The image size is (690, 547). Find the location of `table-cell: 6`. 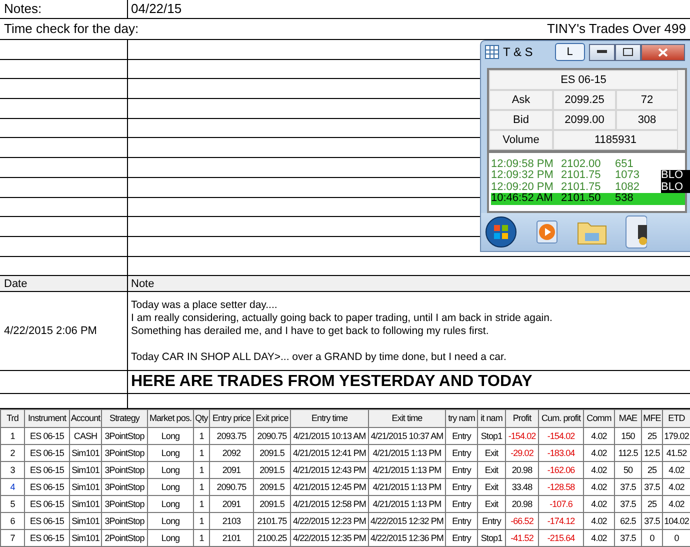

table-cell: 6 is located at coordinates (12, 521).